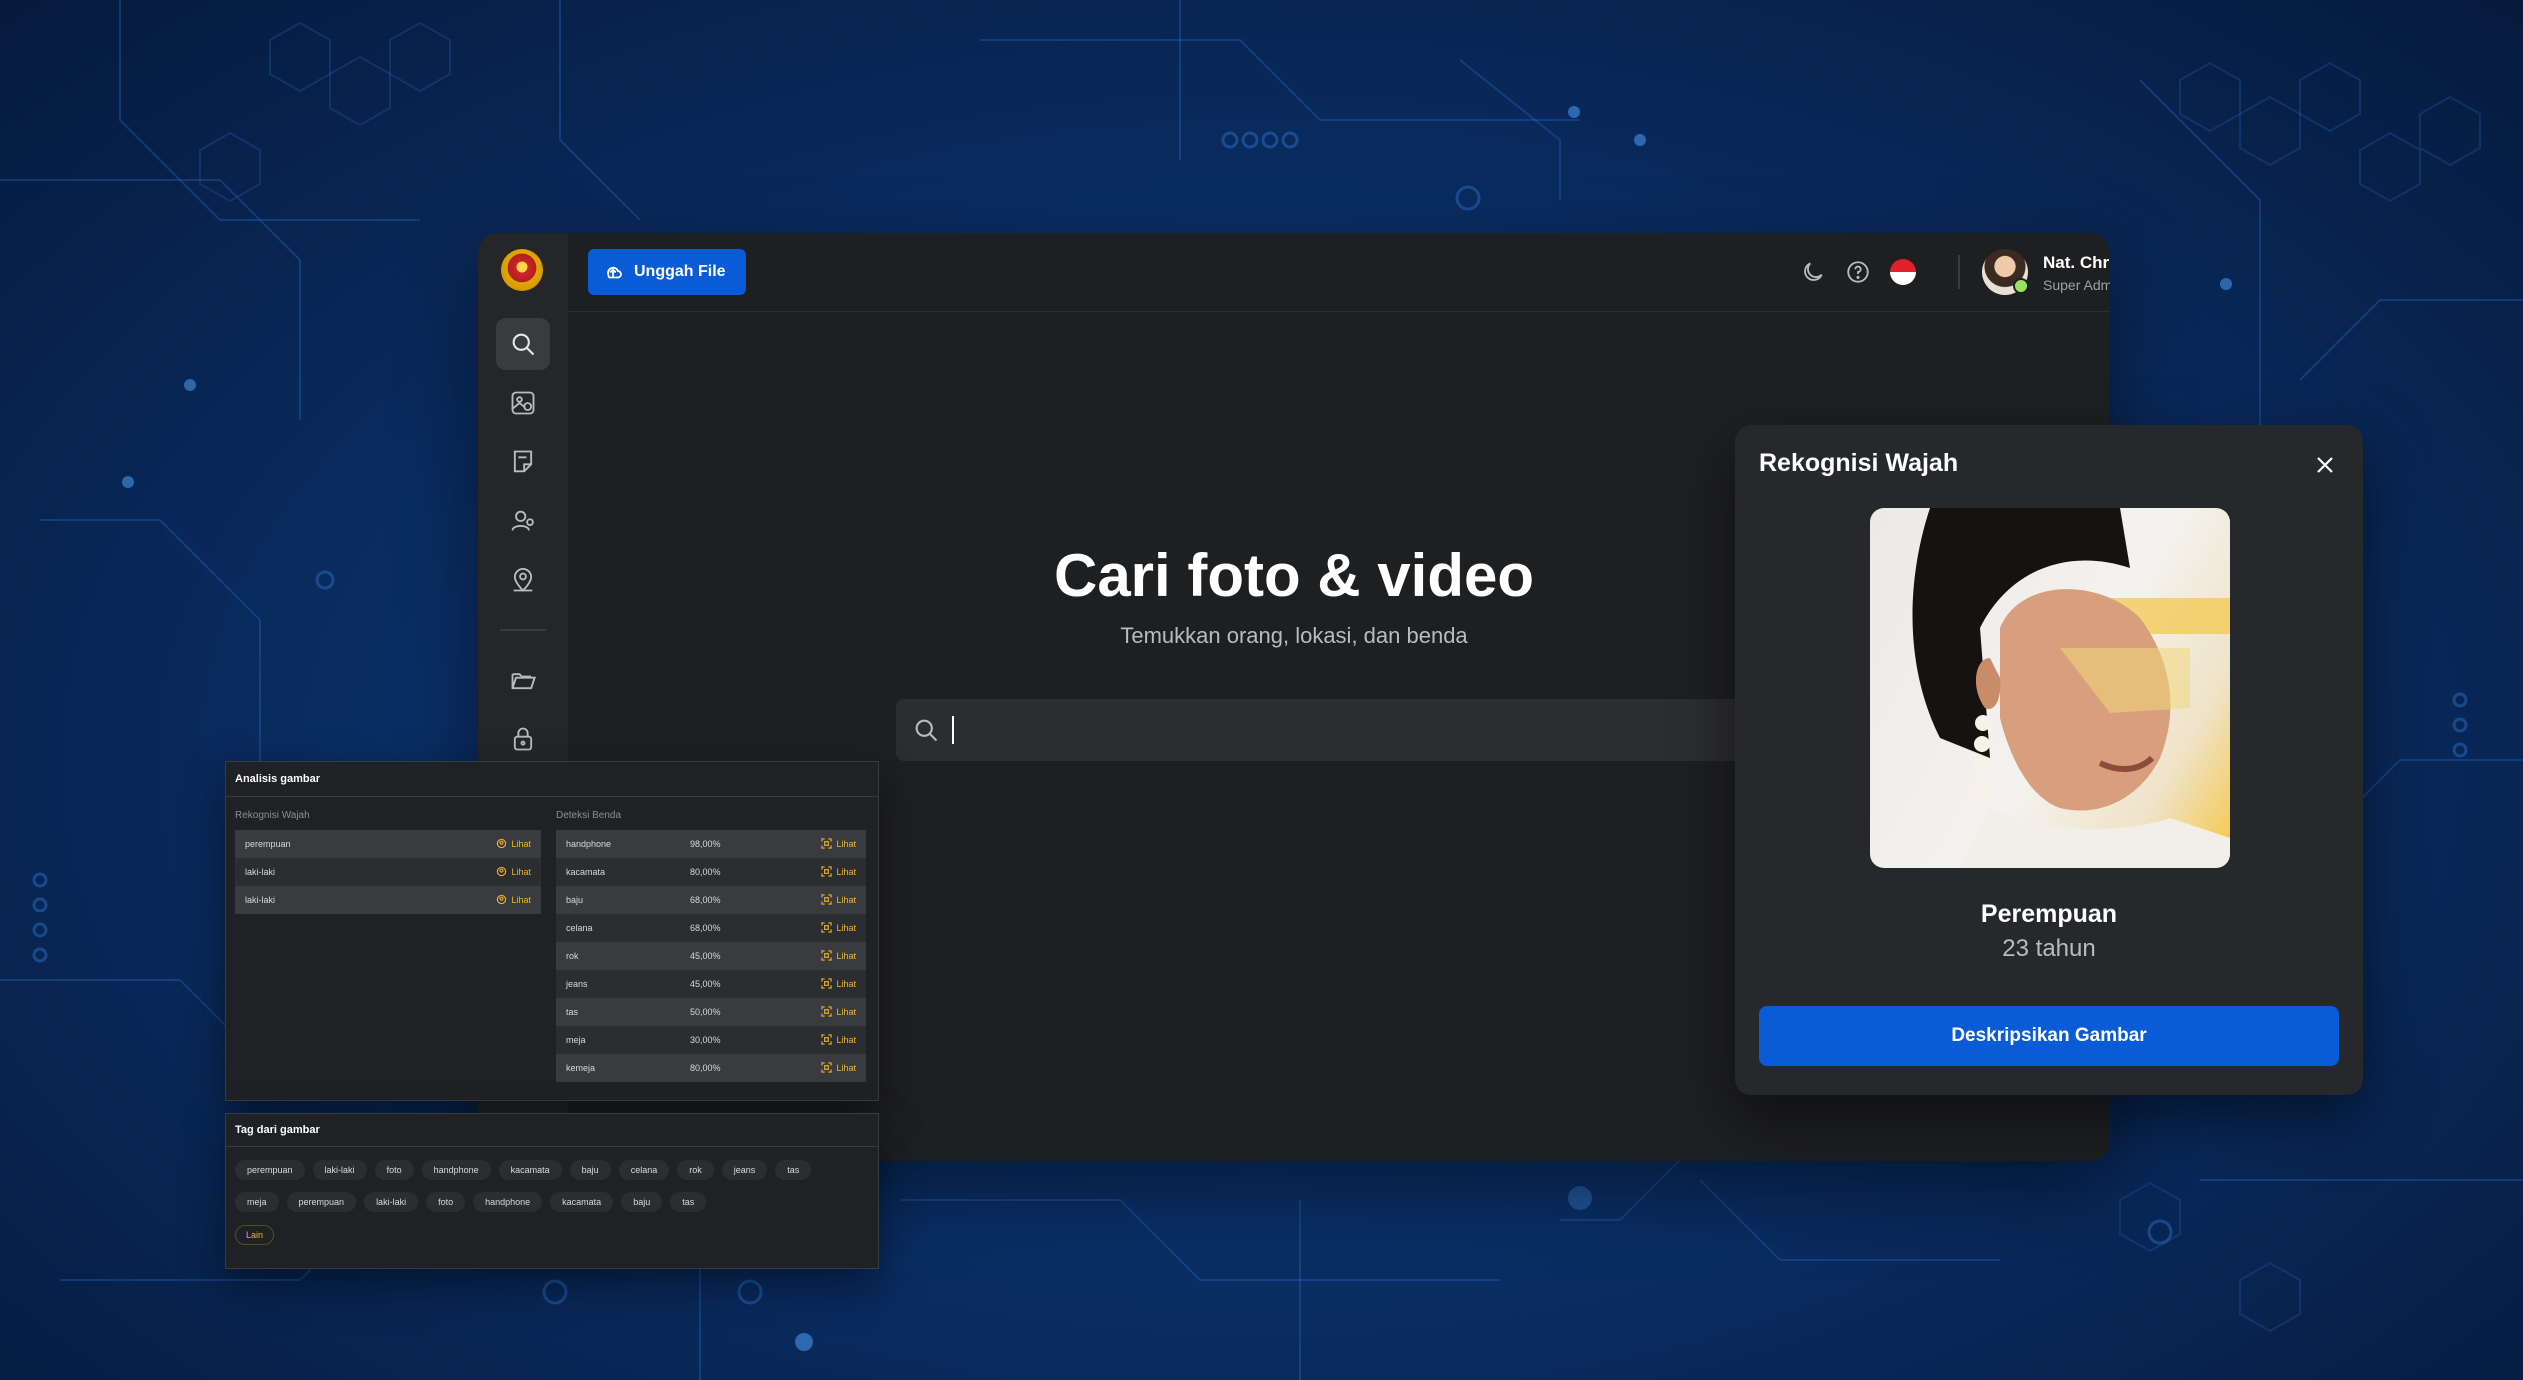 This screenshot has height=1380, width=2523. I want to click on object-row: meja 30,00% Lihat, so click(711, 1040).